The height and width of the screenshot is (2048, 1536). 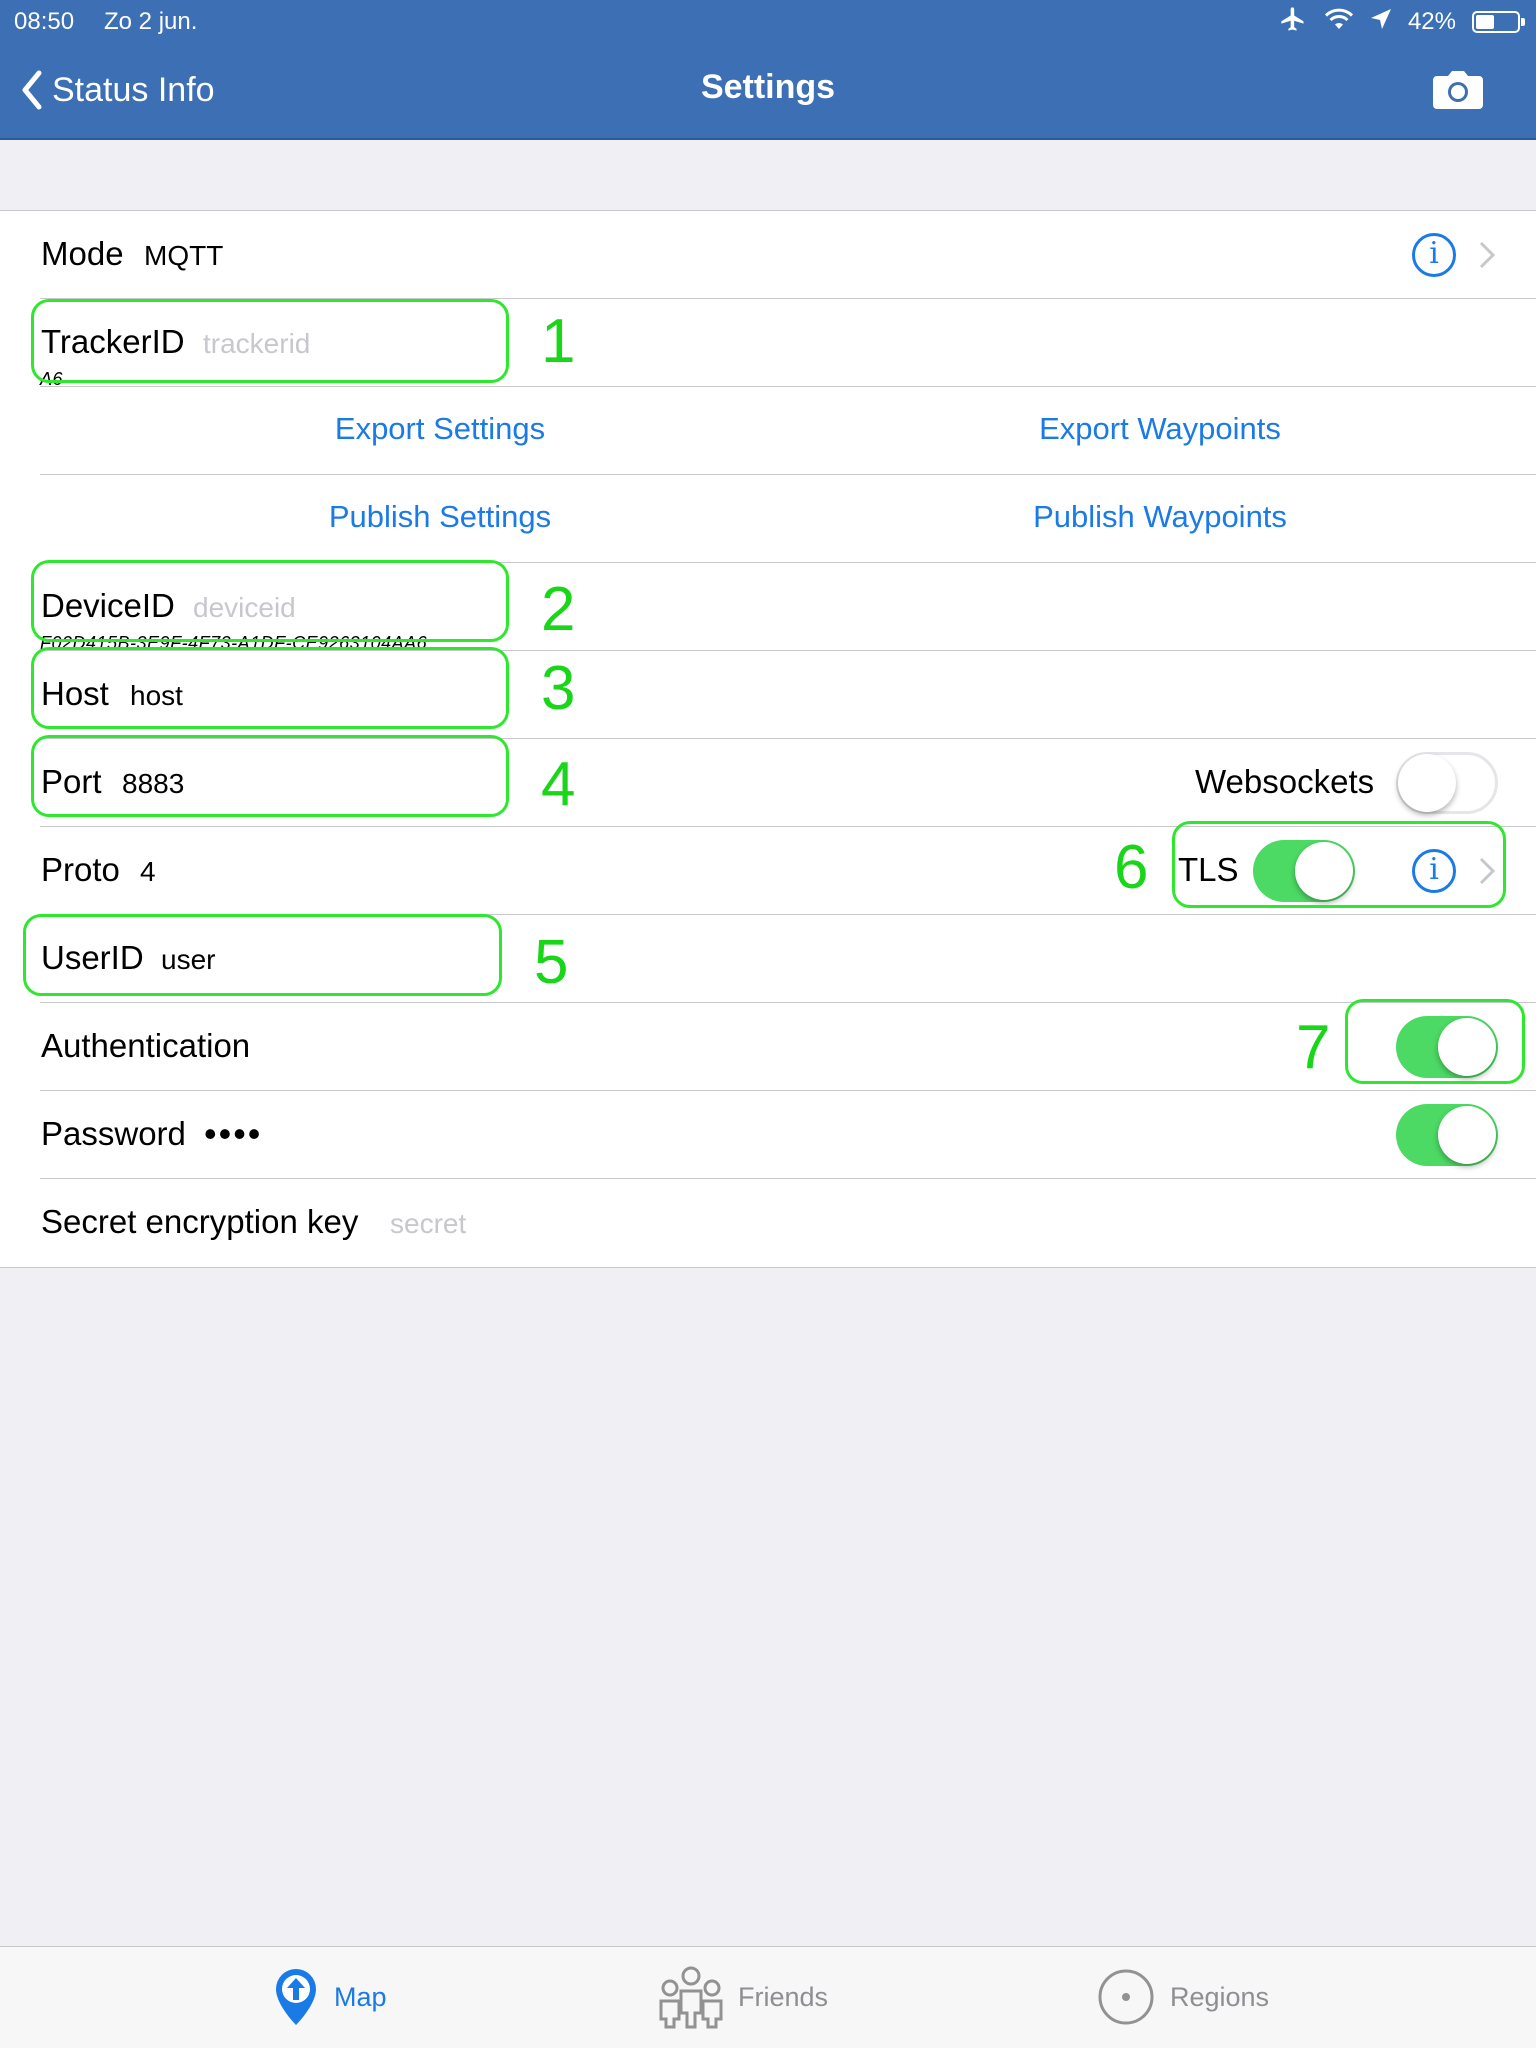 I want to click on tracker-id-input: trackerid, so click(x=256, y=344).